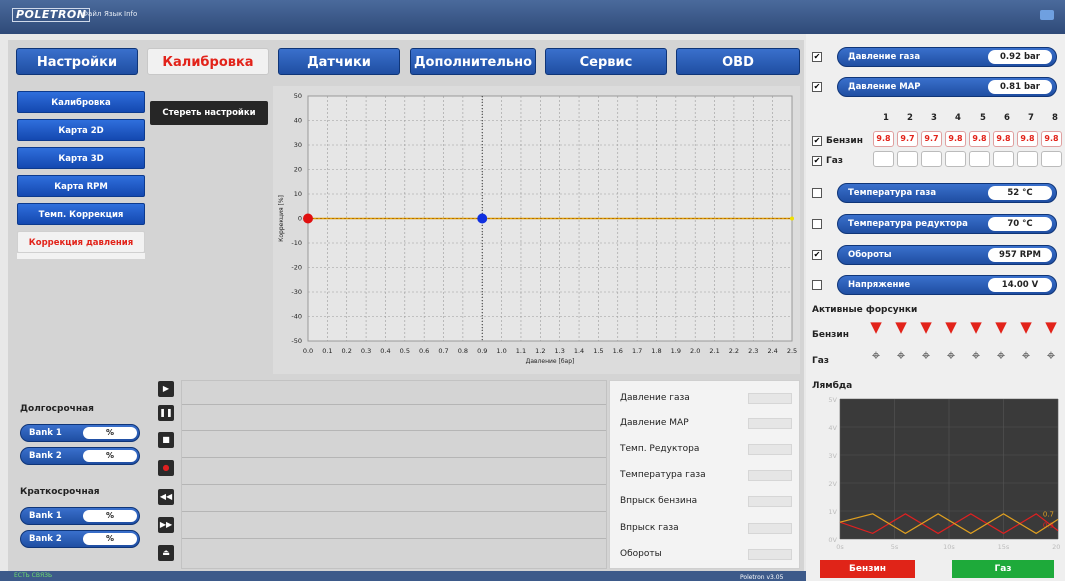 The image size is (1065, 581). I want to click on x-tick-label: 1.6, so click(618, 351).